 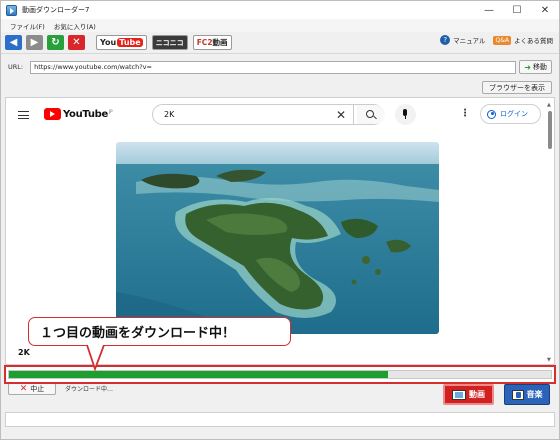 What do you see at coordinates (108, 42) in the screenshot?
I see `youtube-site-label-you: You` at bounding box center [108, 42].